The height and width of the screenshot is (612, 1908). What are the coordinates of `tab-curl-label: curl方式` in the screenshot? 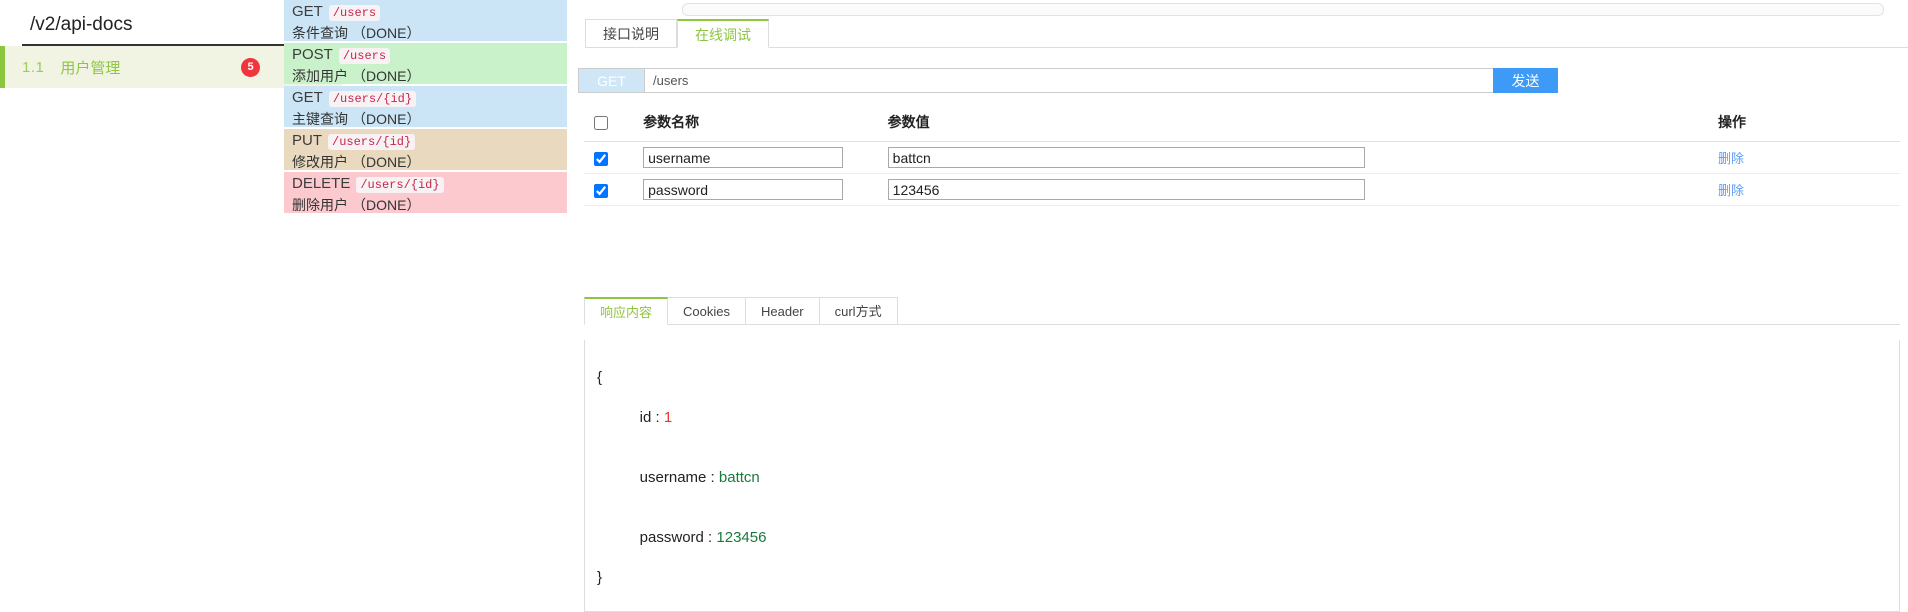 It's located at (858, 311).